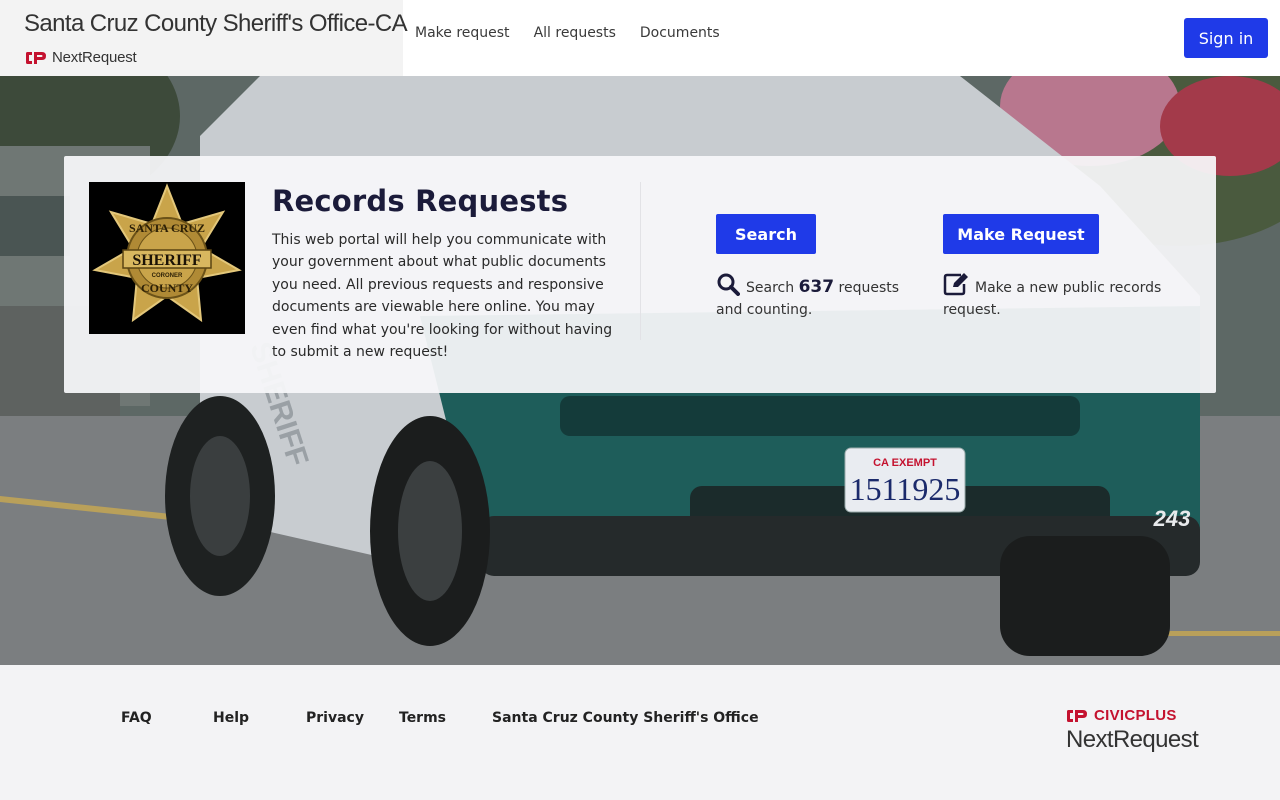 Image resolution: width=1280 pixels, height=800 pixels. What do you see at coordinates (728, 284) in the screenshot?
I see `search-icon` at bounding box center [728, 284].